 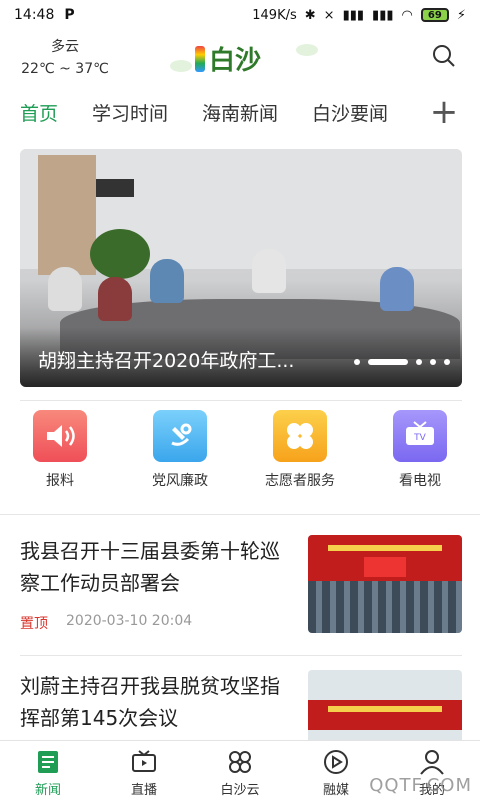 I want to click on shortcut-watch-tv: TV 看电视, so click(x=420, y=455).